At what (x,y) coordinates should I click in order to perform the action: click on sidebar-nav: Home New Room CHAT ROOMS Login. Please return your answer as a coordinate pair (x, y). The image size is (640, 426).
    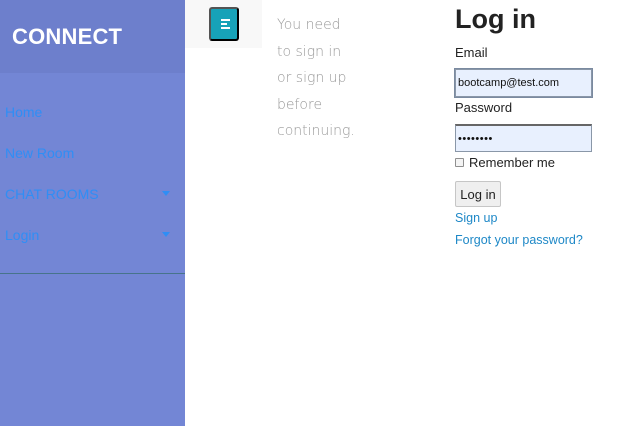
    Looking at the image, I should click on (92, 164).